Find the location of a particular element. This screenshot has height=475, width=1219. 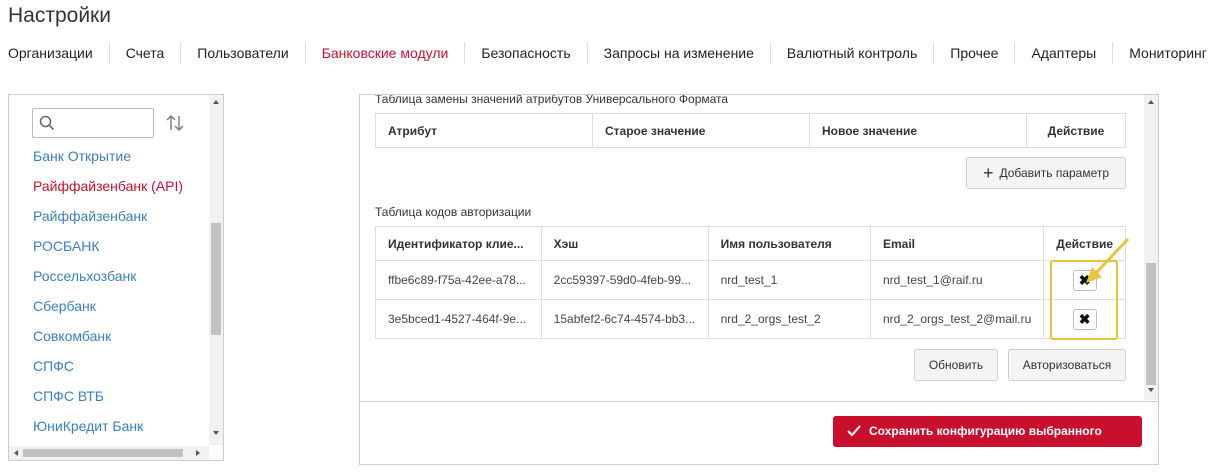

col-action: Действие is located at coordinates (1076, 130).